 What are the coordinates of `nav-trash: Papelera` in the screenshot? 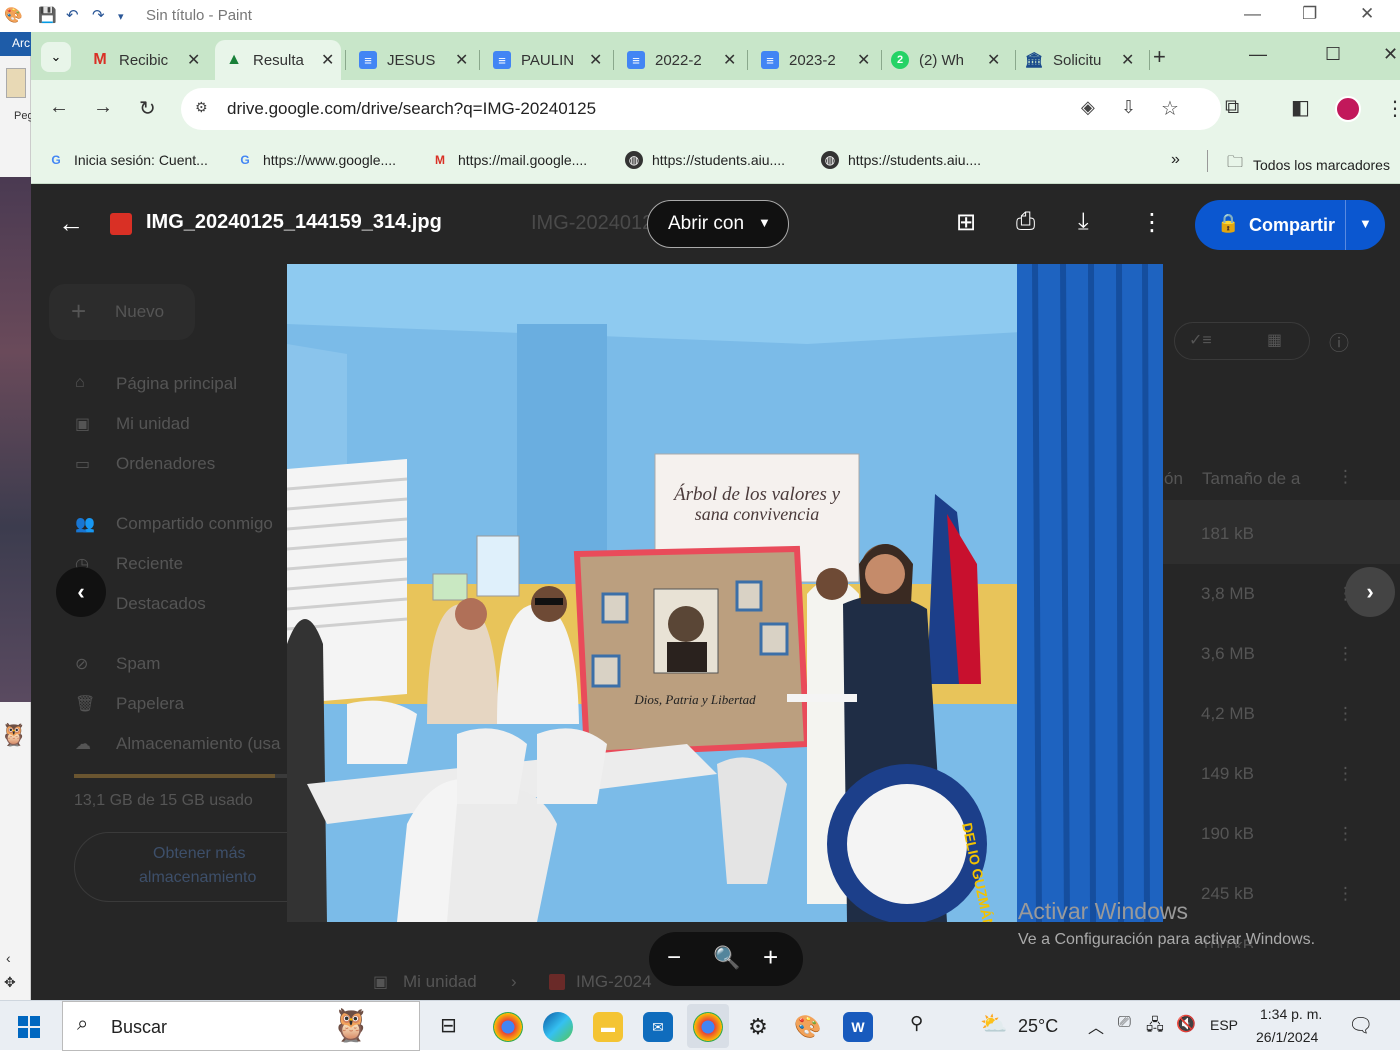 It's located at (150, 704).